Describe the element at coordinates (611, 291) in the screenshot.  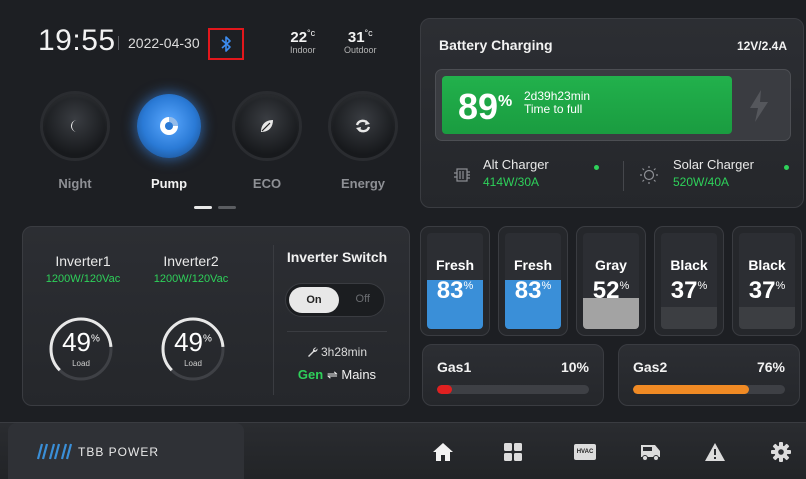
I see `tank-level: 52%` at that location.